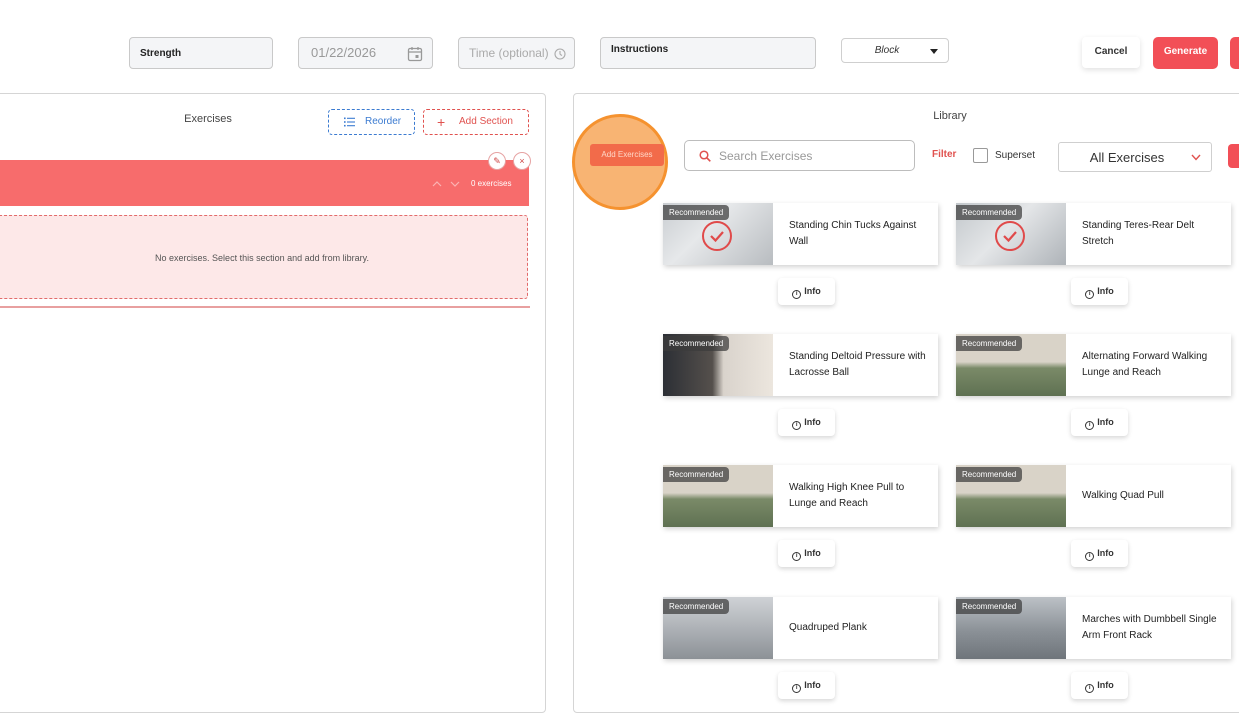 This screenshot has width=1239, height=713. What do you see at coordinates (853, 233) in the screenshot?
I see `exercise-title: Standing Chin Tucks Against Wall` at bounding box center [853, 233].